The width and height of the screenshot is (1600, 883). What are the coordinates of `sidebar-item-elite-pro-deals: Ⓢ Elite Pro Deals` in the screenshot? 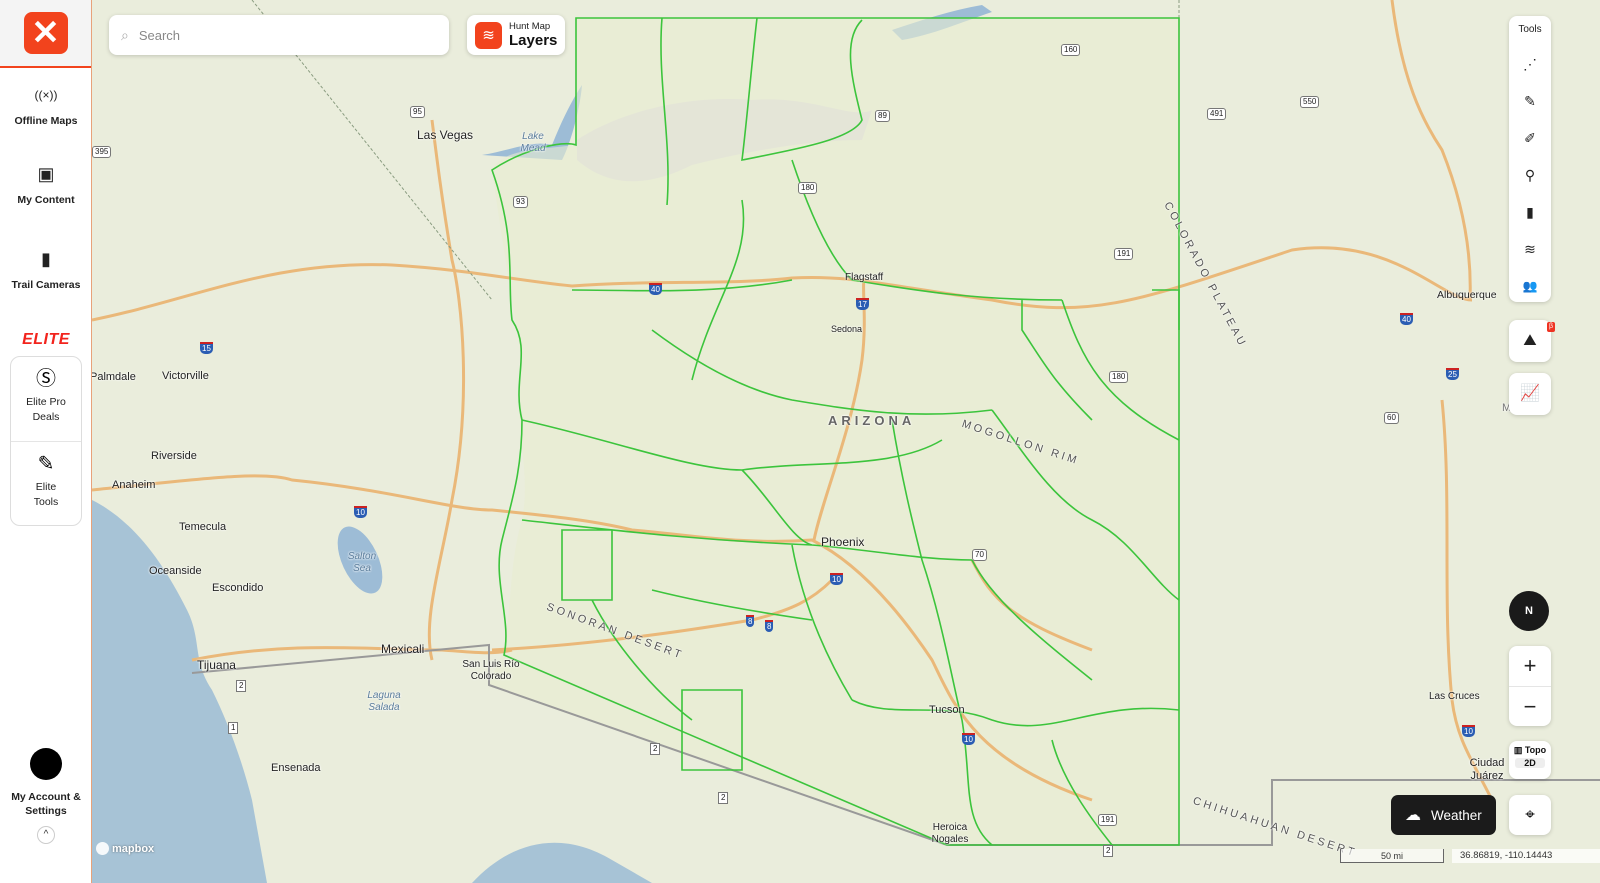 It's located at (46, 396).